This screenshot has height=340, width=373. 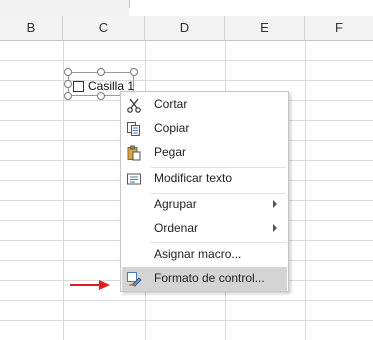 What do you see at coordinates (204, 153) in the screenshot?
I see `menu-item-pegar: Pegar` at bounding box center [204, 153].